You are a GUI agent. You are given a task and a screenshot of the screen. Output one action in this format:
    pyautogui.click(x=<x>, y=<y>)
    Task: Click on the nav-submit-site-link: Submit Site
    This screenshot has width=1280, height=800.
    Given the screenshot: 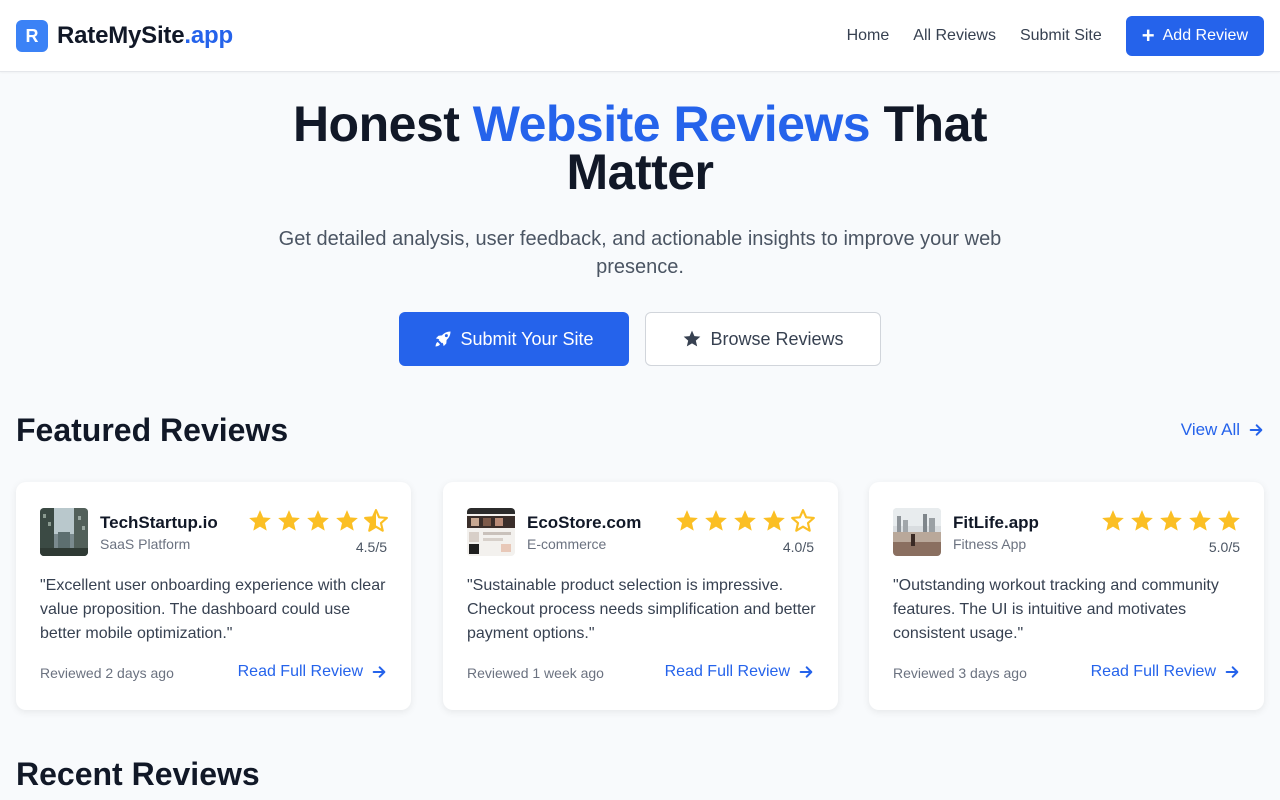 What is the action you would take?
    pyautogui.click(x=1061, y=36)
    